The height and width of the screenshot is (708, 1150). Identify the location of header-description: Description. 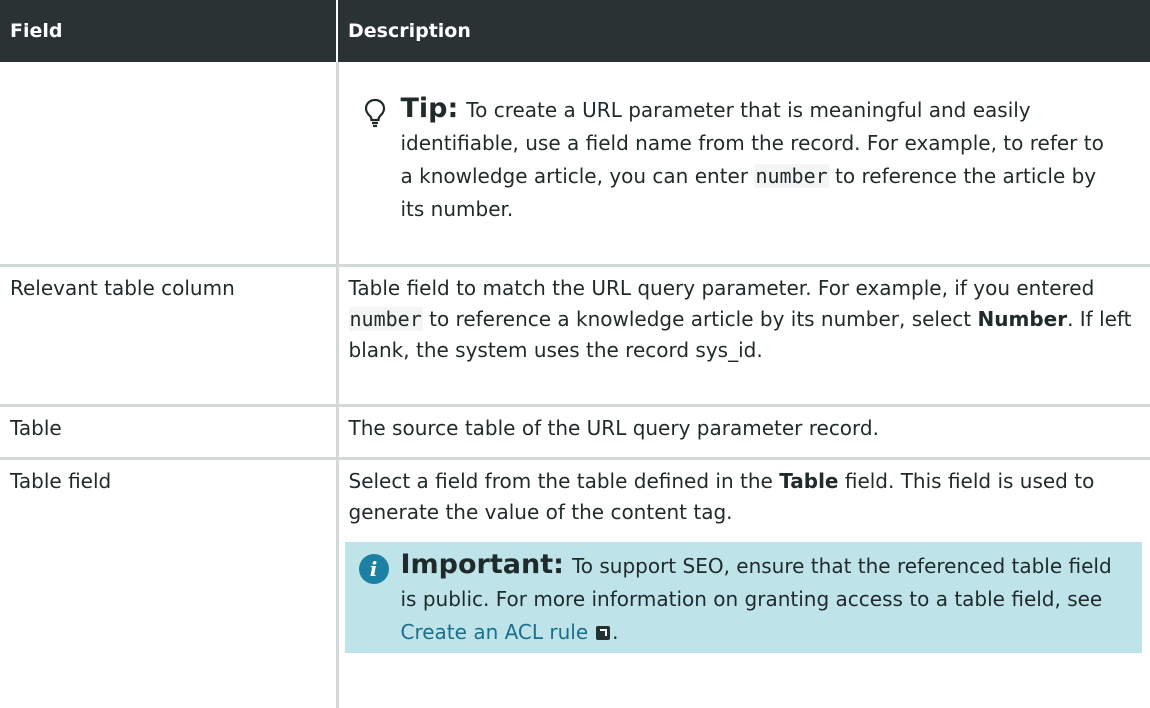
(743, 31).